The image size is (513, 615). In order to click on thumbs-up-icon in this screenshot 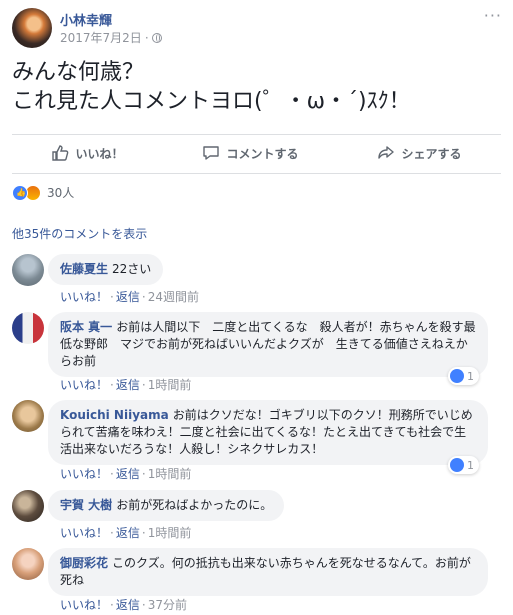, I will do `click(60, 153)`.